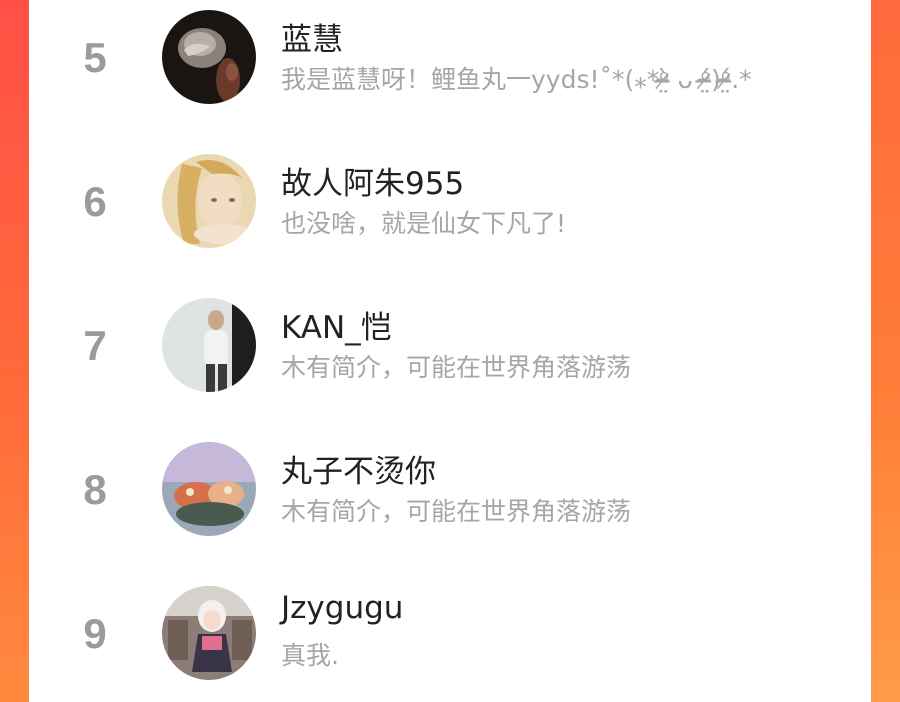 The image size is (900, 702). I want to click on portrait-man-icon, so click(209, 345).